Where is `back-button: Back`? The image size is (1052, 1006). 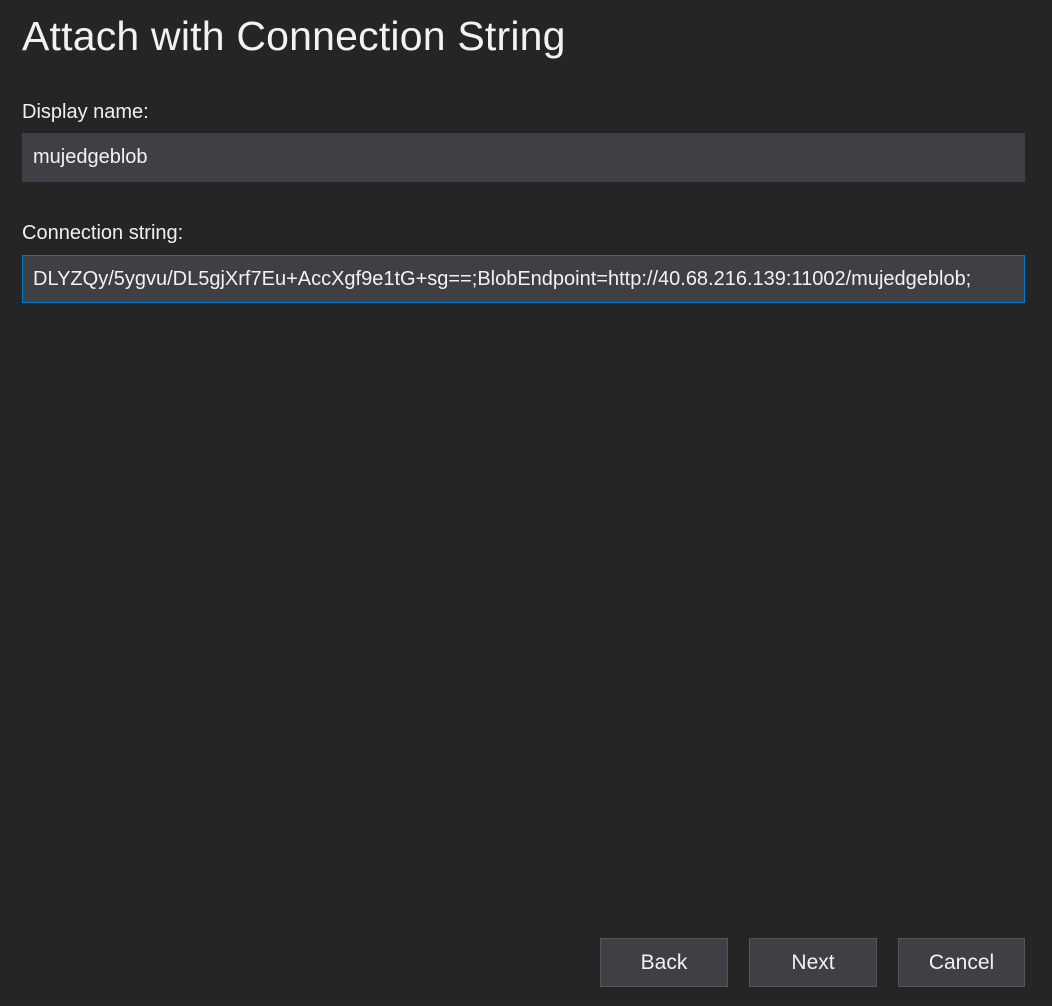
back-button: Back is located at coordinates (664, 962).